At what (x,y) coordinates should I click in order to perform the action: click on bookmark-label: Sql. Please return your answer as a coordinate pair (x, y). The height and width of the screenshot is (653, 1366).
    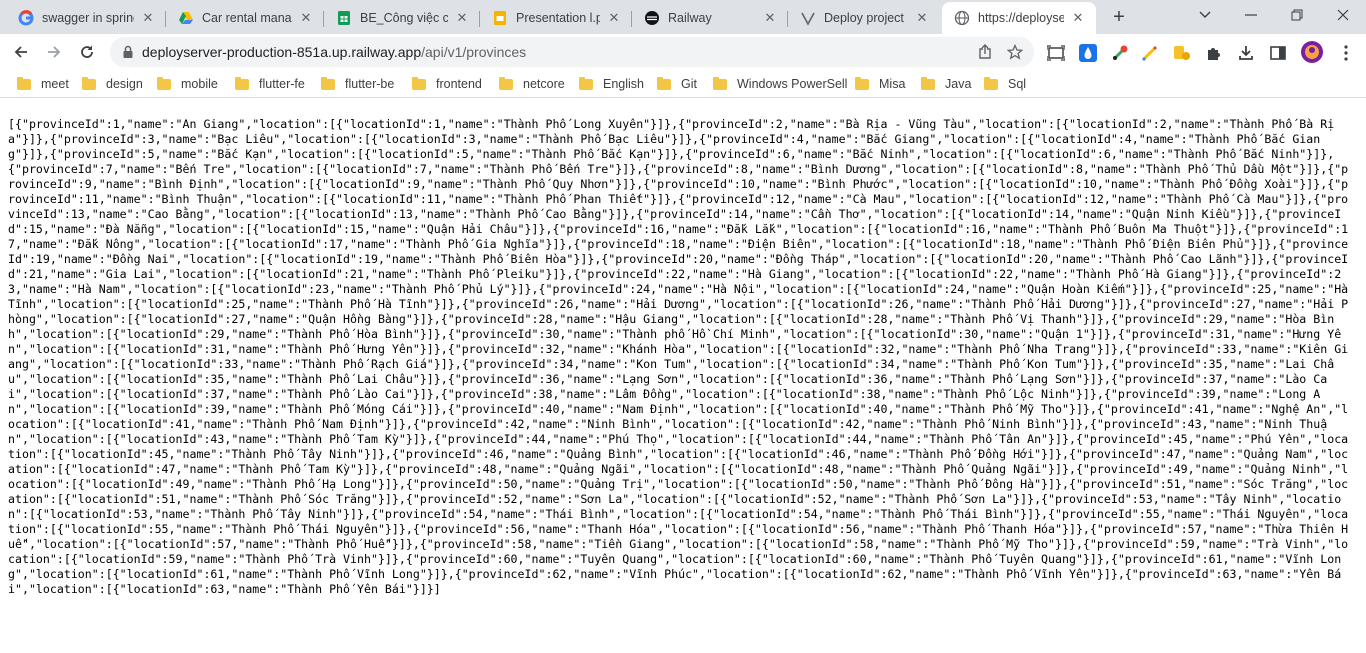
    Looking at the image, I should click on (1017, 84).